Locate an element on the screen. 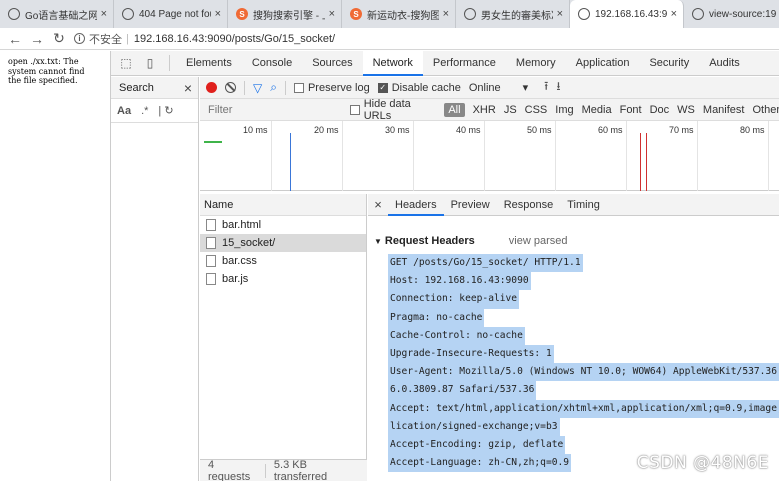 Image resolution: width=779 pixels, height=481 pixels. browser-tab: 男女生的審美标准 × is located at coordinates (513, 14).